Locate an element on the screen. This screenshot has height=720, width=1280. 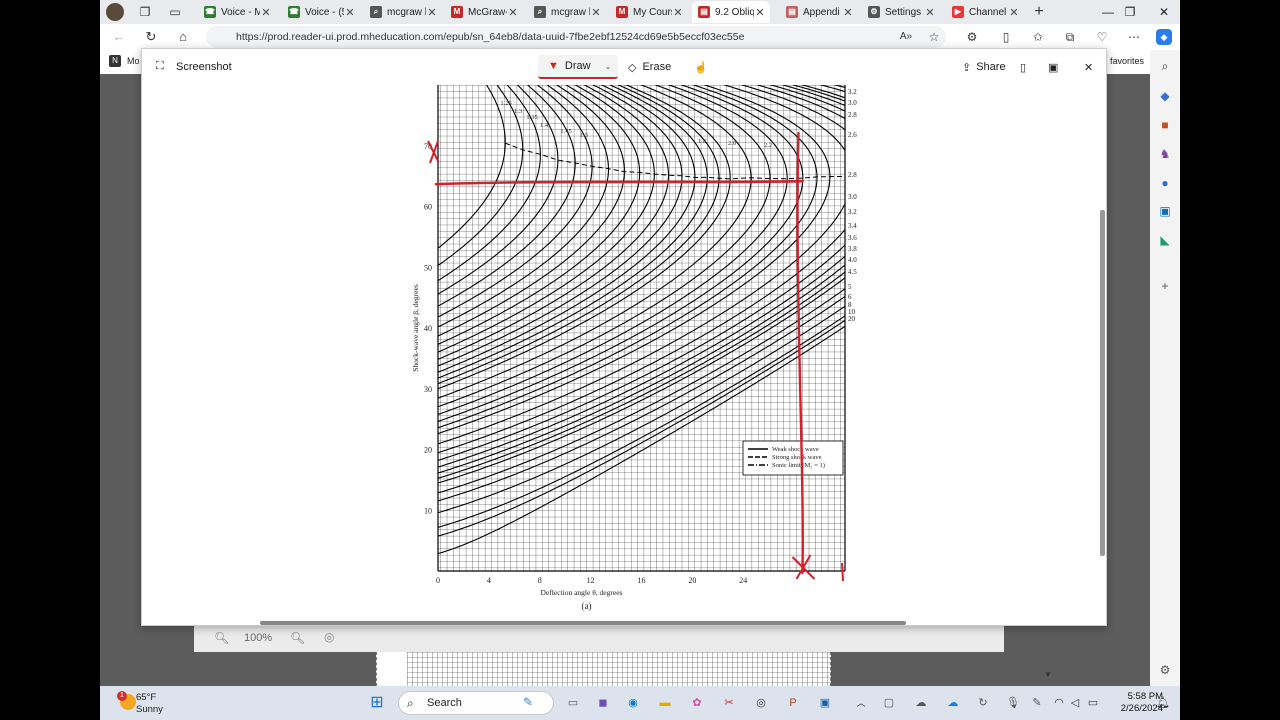
volume-icon: ◁ is located at coordinates (1075, 703).